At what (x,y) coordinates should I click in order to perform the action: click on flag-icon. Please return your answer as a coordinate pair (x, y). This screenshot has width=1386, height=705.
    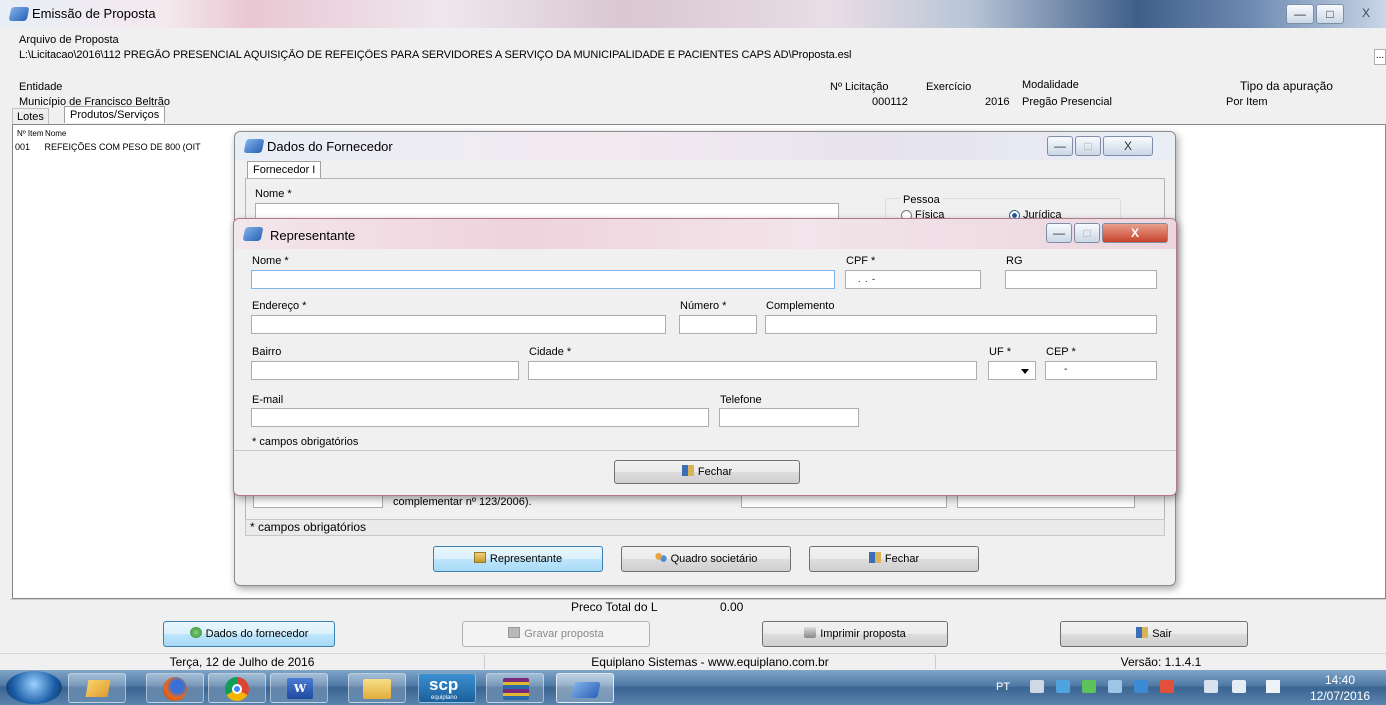
    Looking at the image, I should click on (1273, 686).